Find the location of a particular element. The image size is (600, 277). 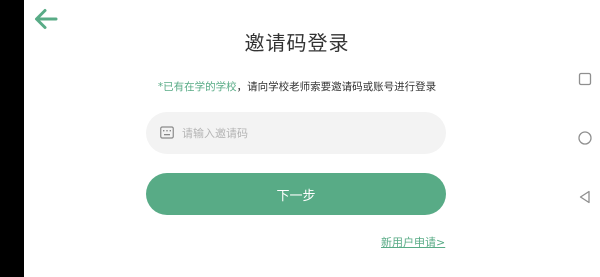

page-title: 邀请码登录 is located at coordinates (297, 43).